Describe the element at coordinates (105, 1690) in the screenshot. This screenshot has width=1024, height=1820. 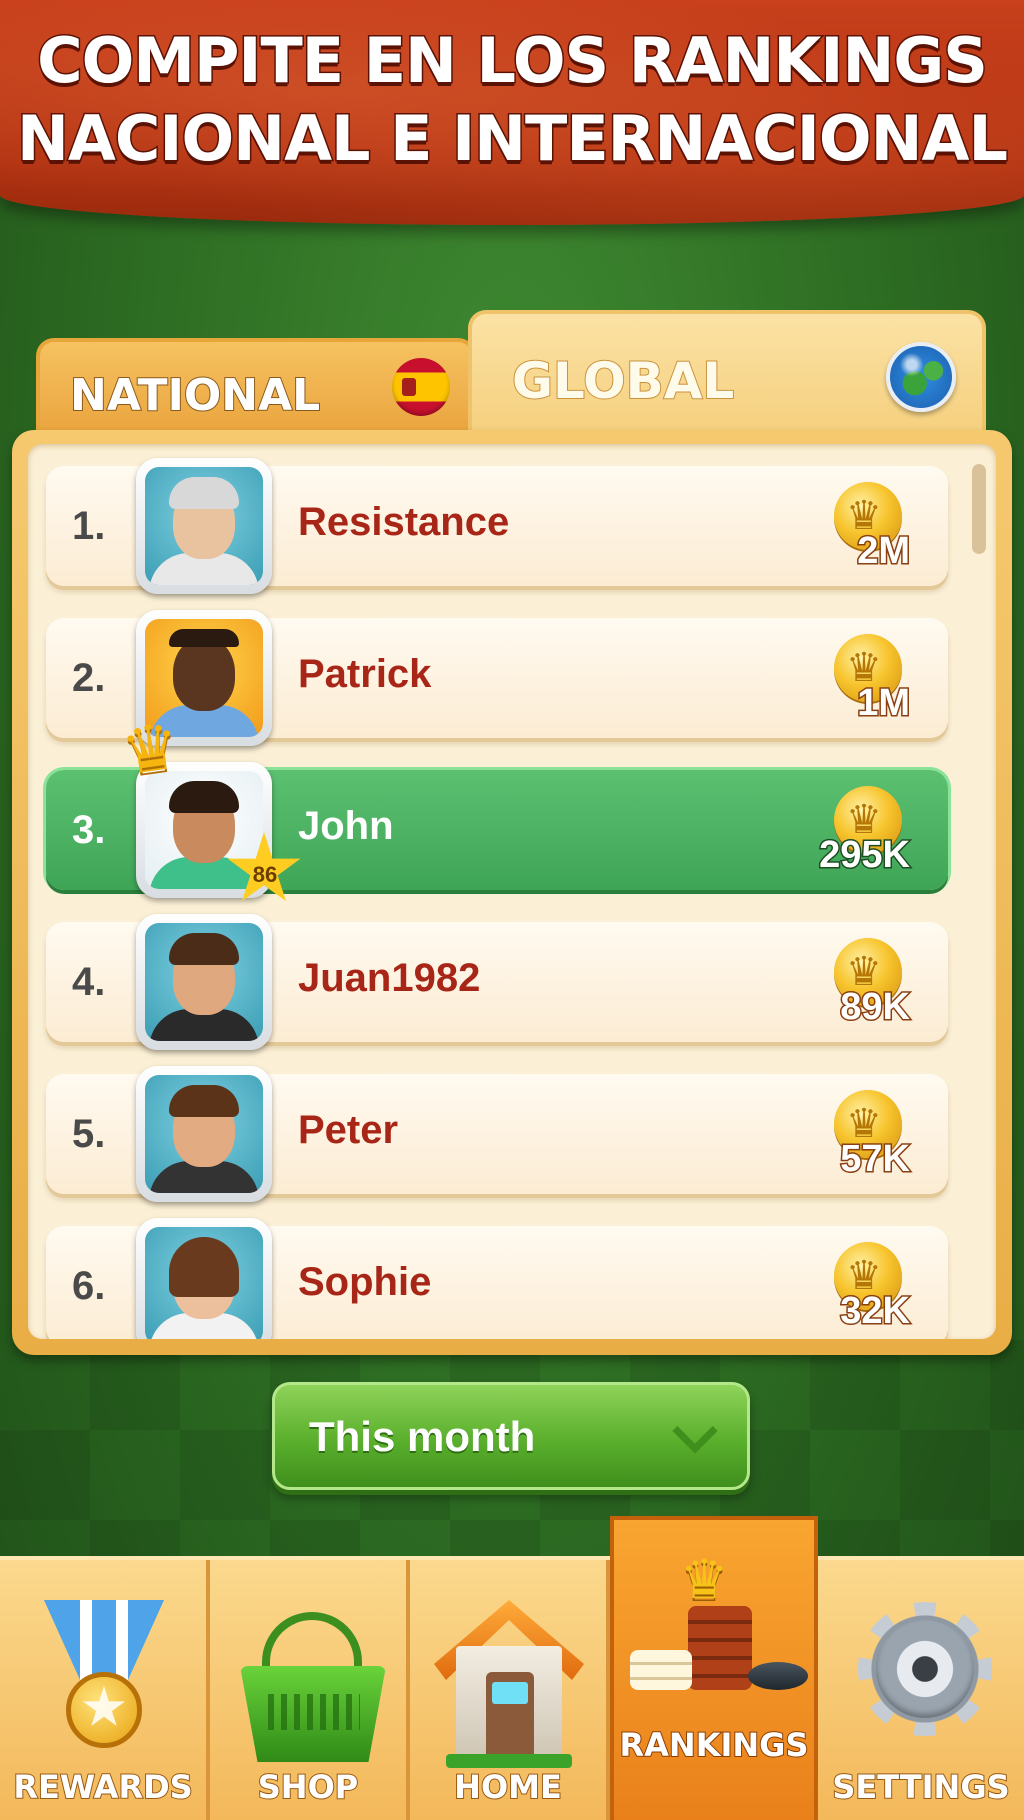
I see `nav-item-rewards: REWARDS` at that location.